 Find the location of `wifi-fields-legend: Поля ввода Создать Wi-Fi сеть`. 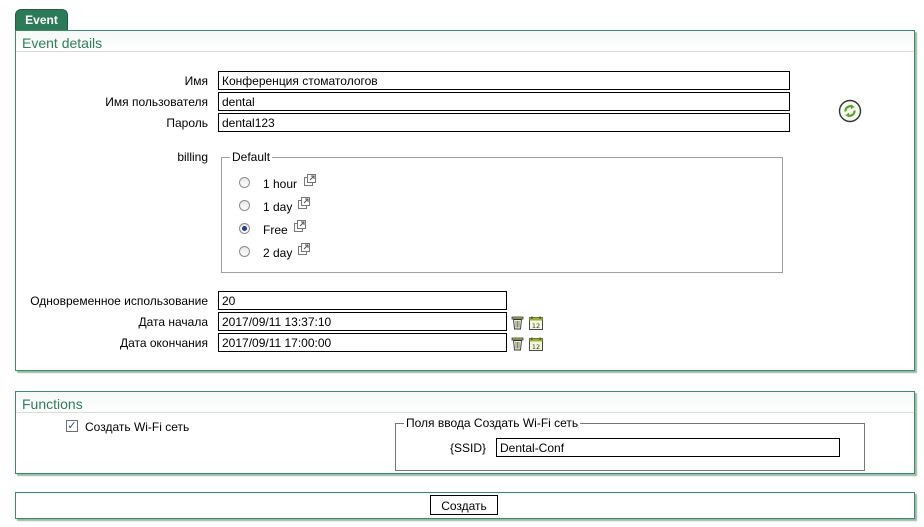

wifi-fields-legend: Поля ввода Создать Wi-Fi сеть is located at coordinates (492, 423).